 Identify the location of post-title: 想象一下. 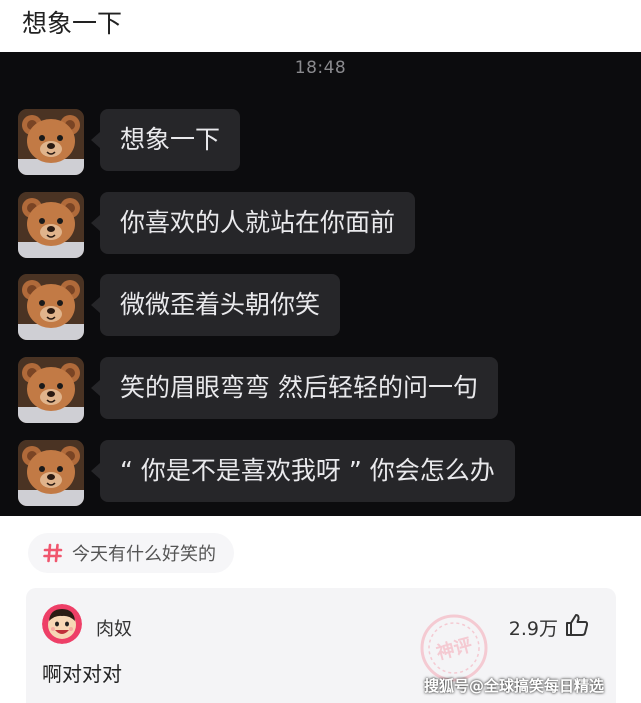
(72, 23).